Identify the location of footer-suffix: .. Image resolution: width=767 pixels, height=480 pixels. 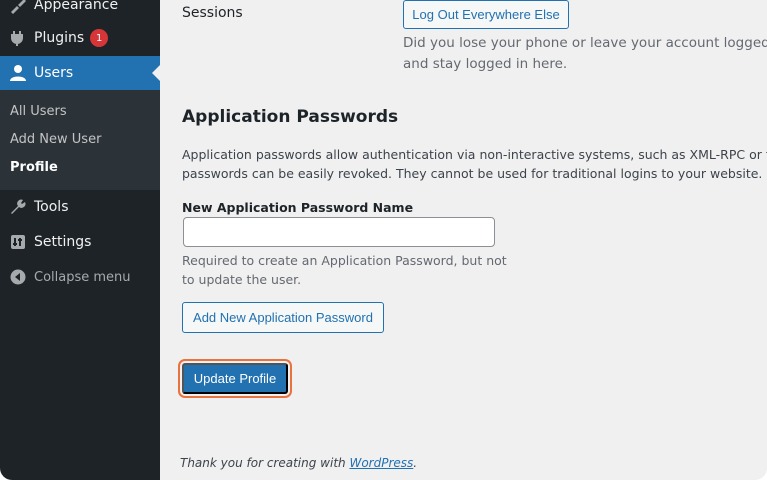
(415, 463).